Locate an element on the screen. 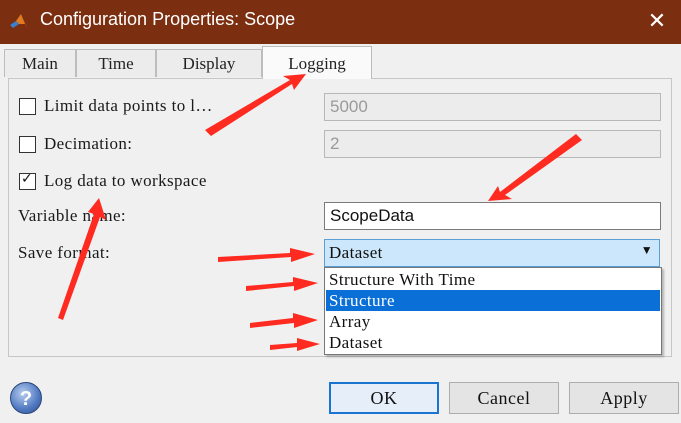 This screenshot has height=423, width=681. limit-data-points-checkbox is located at coordinates (27, 106).